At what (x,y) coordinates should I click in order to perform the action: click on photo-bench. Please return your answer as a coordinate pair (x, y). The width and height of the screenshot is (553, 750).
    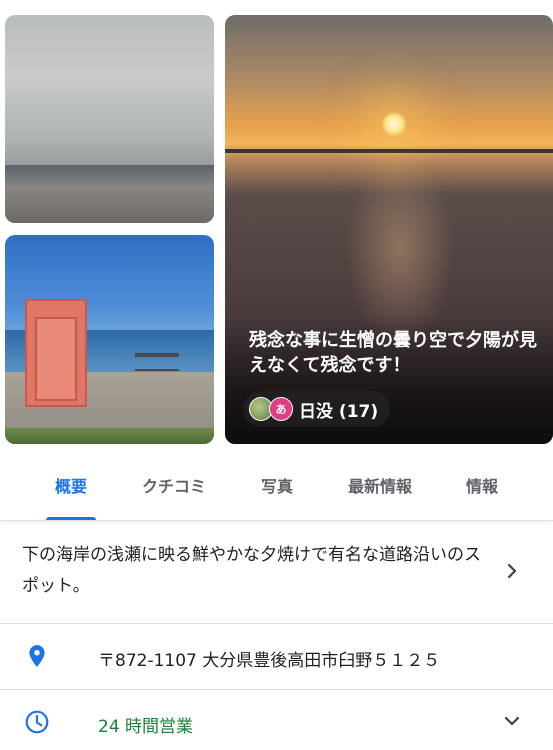
    Looking at the image, I should click on (157, 362).